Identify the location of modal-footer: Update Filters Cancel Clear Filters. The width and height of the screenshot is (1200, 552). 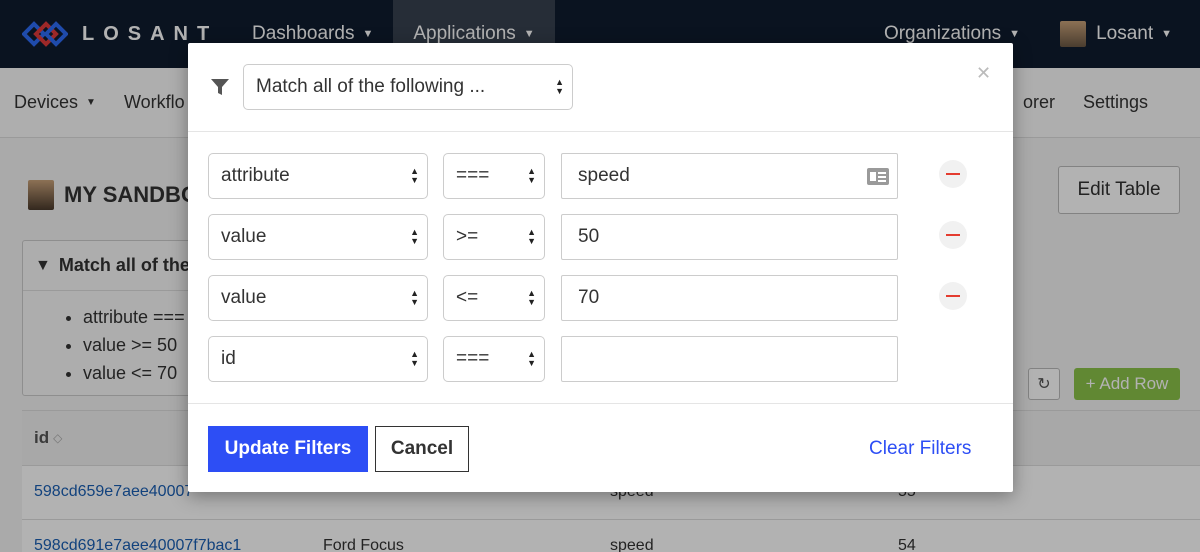
(600, 447).